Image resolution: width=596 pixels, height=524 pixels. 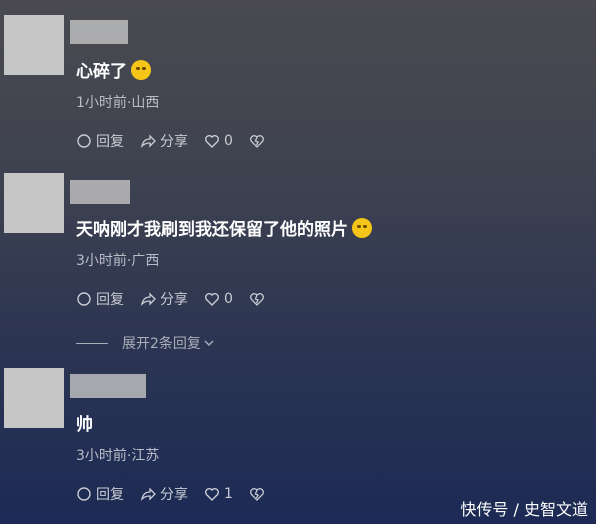 I want to click on watermark: 快传号 / 史智文道, so click(x=524, y=509).